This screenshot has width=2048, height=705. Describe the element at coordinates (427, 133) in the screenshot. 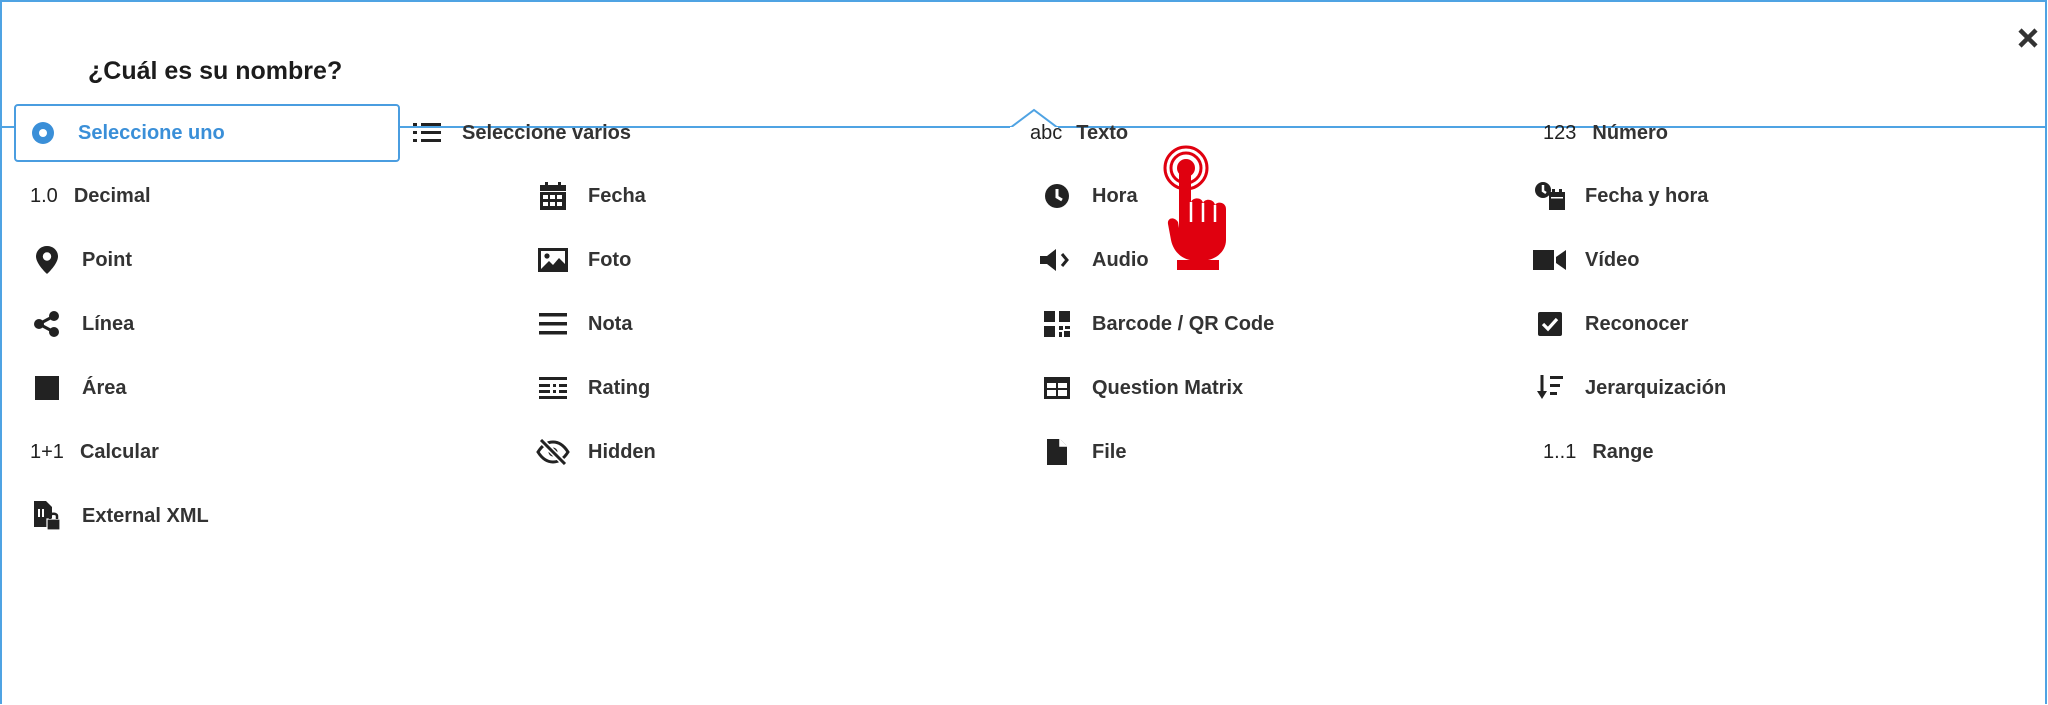

I see `list-icon` at that location.